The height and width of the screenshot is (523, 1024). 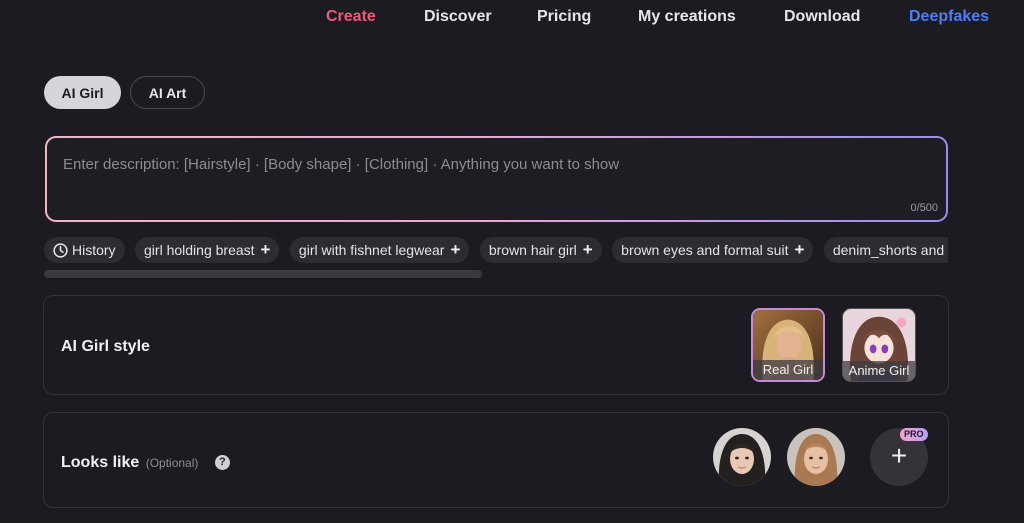 I want to click on prompt-box: 0/500, so click(x=496, y=179).